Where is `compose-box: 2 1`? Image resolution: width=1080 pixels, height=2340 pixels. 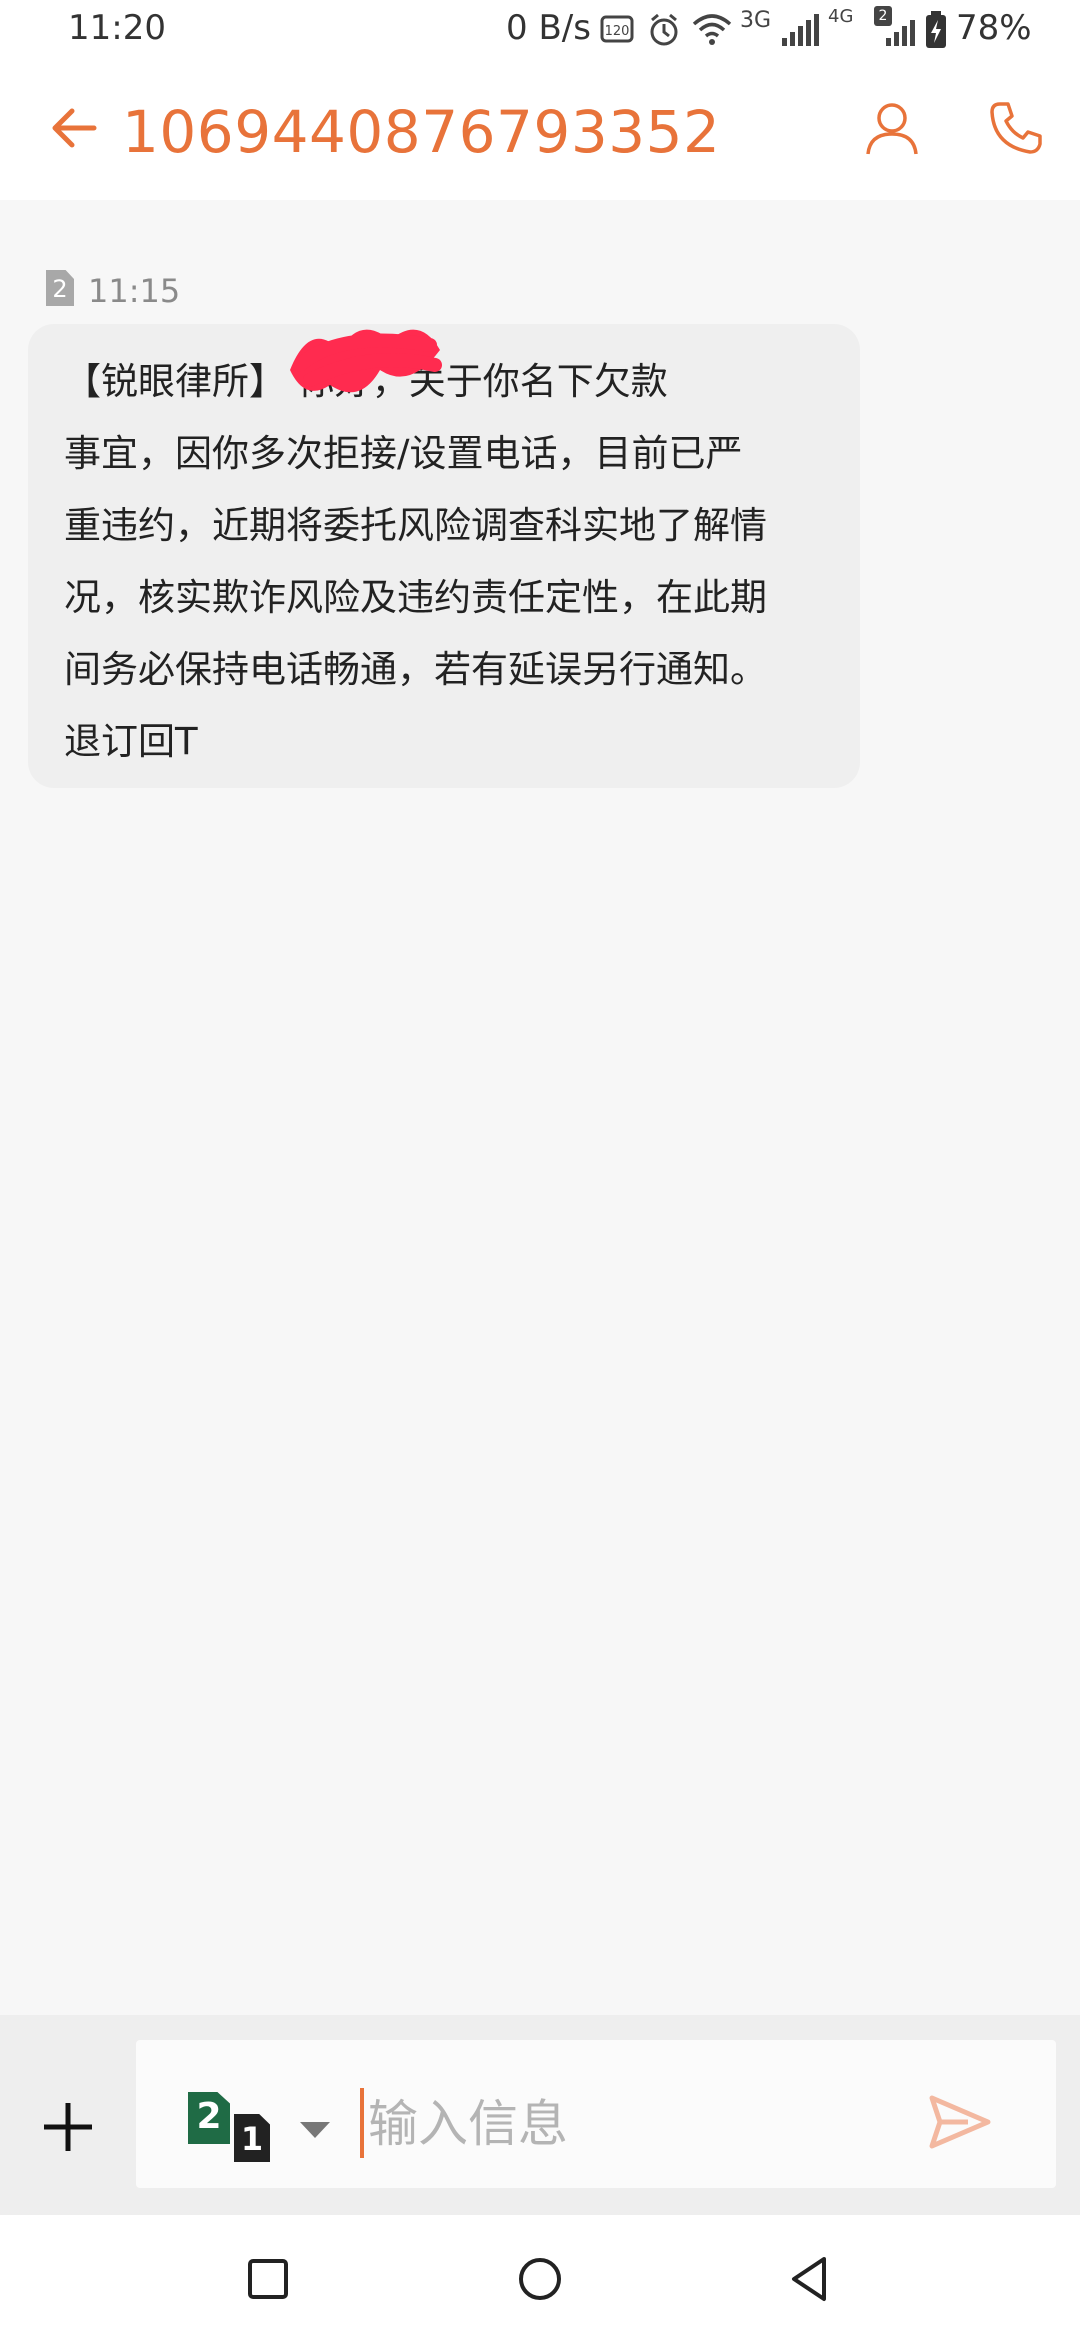 compose-box: 2 1 is located at coordinates (596, 2114).